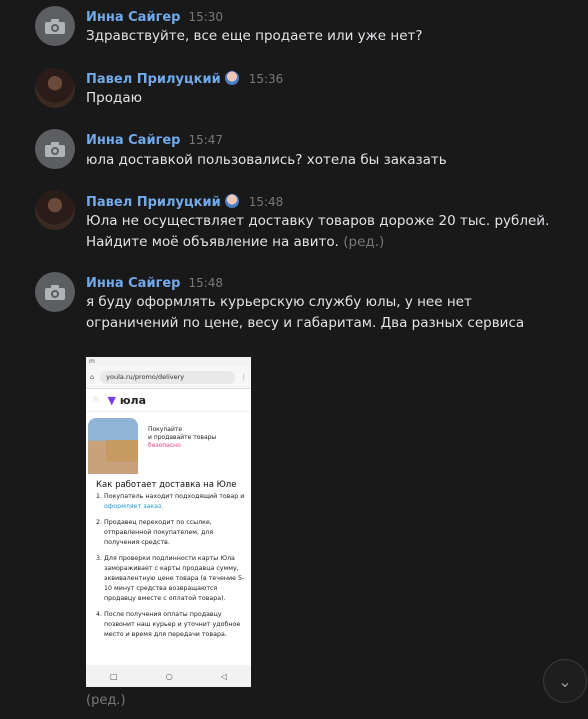 The height and width of the screenshot is (719, 588). What do you see at coordinates (122, 451) in the screenshot?
I see `box-image` at bounding box center [122, 451].